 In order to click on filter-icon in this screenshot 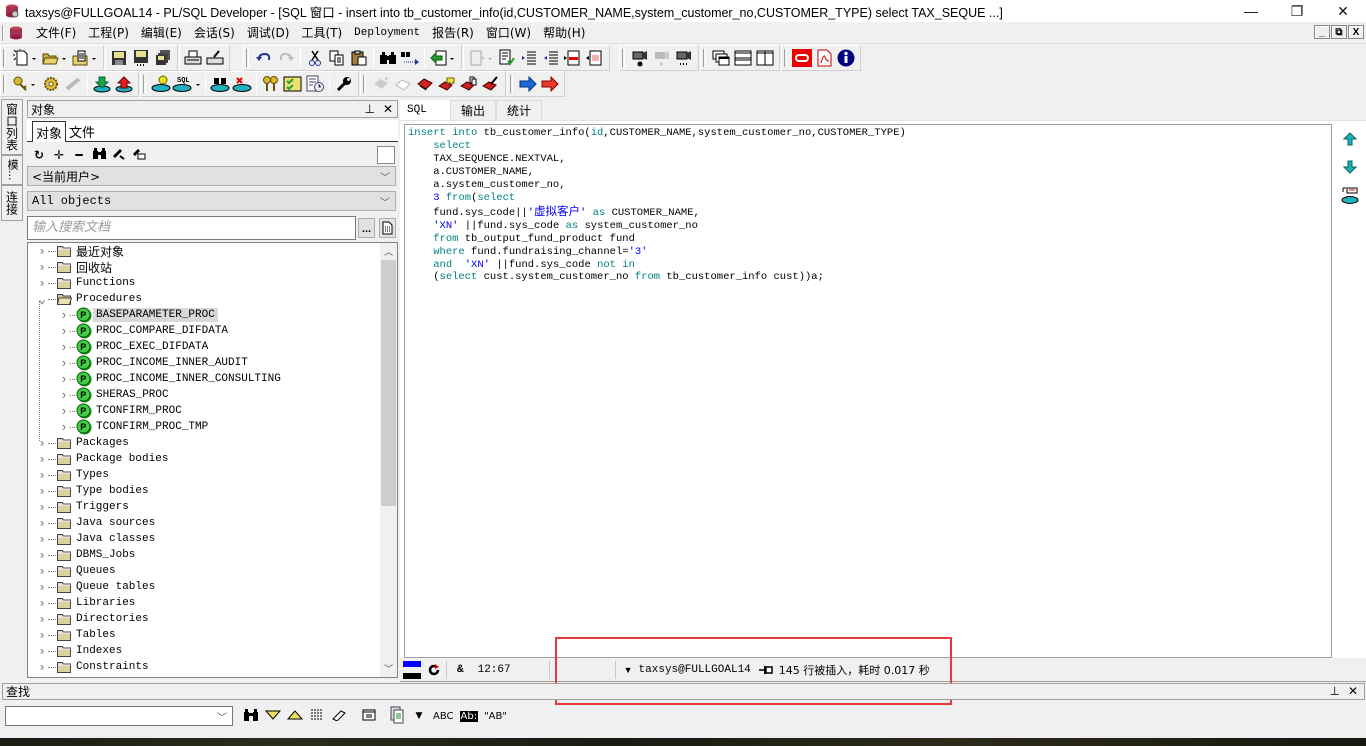, I will do `click(119, 155)`.